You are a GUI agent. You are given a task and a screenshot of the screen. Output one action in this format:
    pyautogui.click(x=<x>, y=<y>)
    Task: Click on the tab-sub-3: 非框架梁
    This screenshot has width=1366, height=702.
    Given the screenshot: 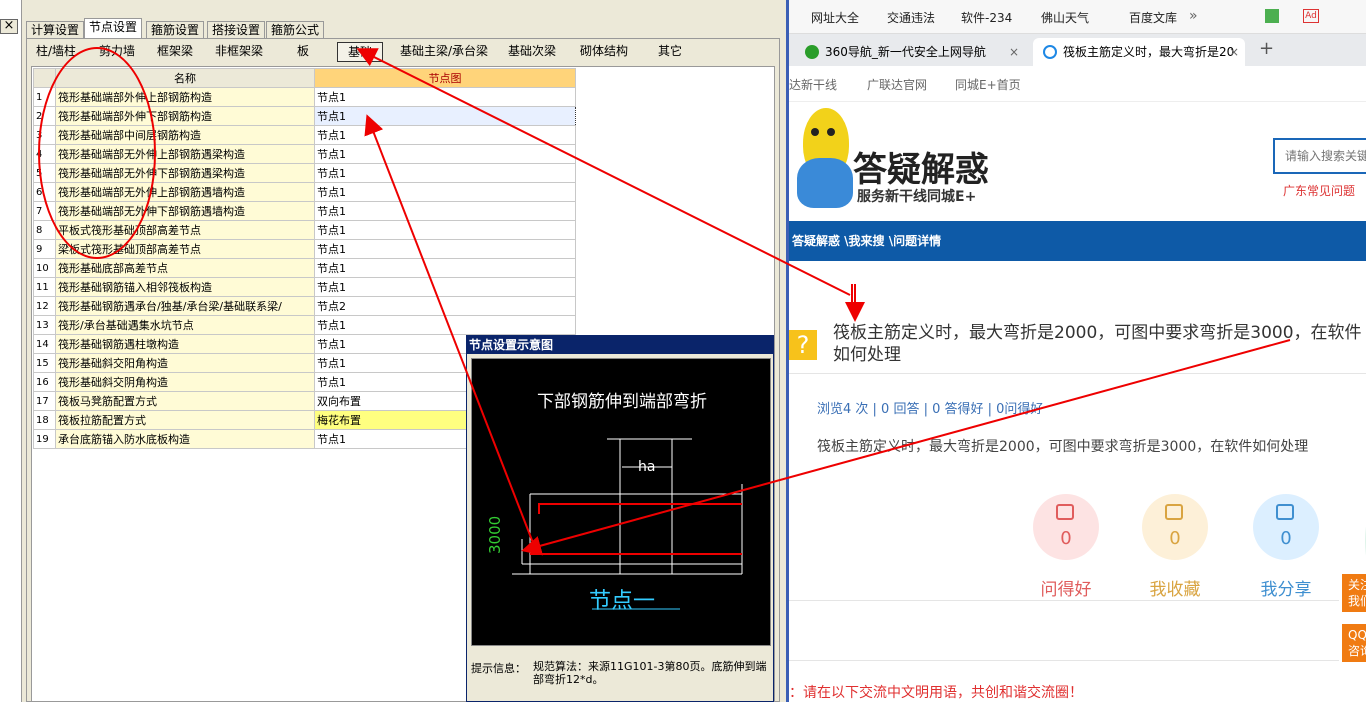 What is the action you would take?
    pyautogui.click(x=239, y=52)
    